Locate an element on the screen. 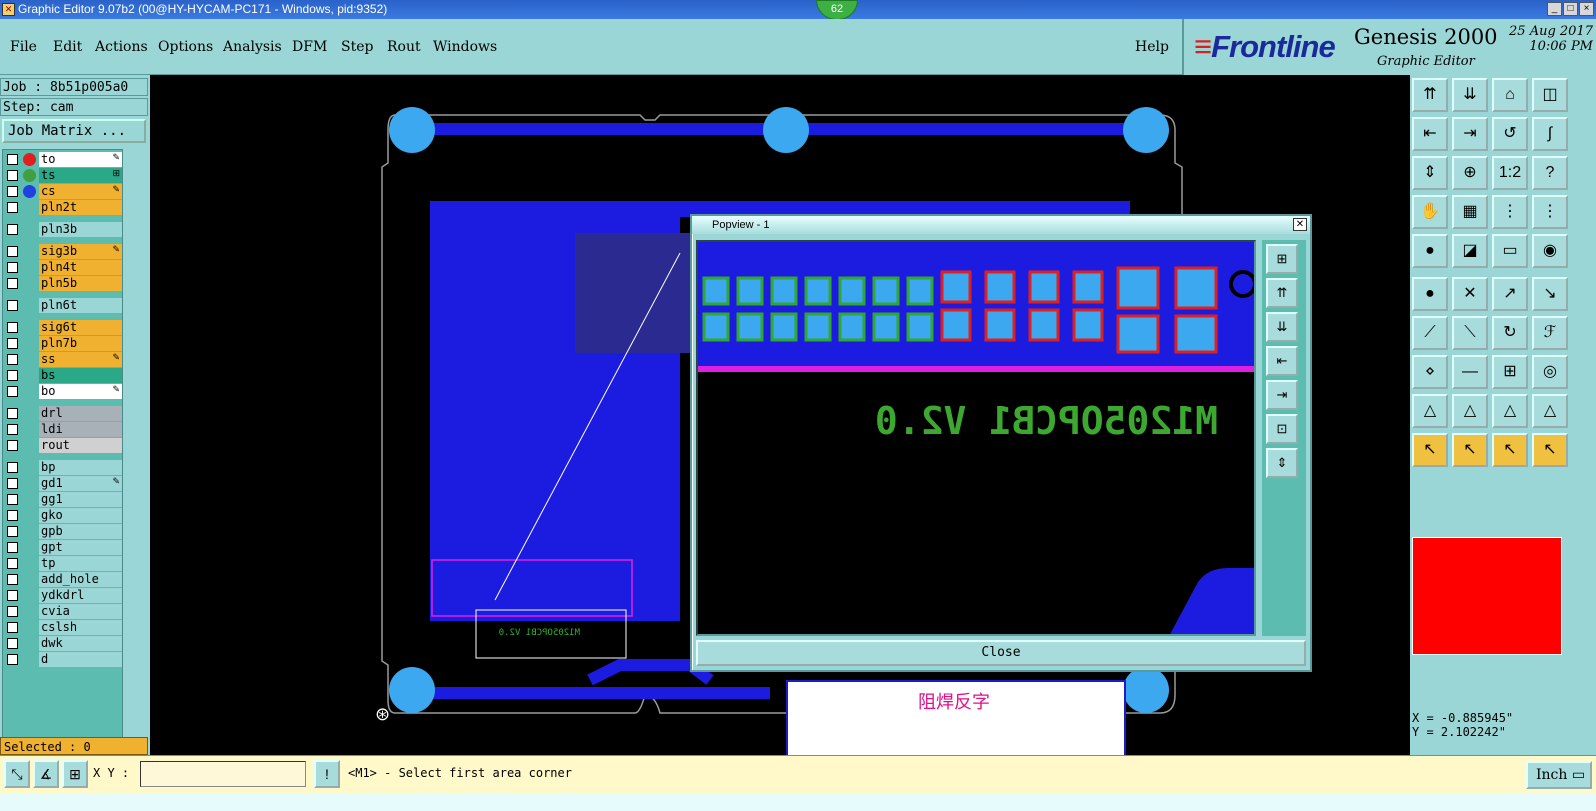 This screenshot has height=811, width=1596. layer-row-tp: tp is located at coordinates (63, 563).